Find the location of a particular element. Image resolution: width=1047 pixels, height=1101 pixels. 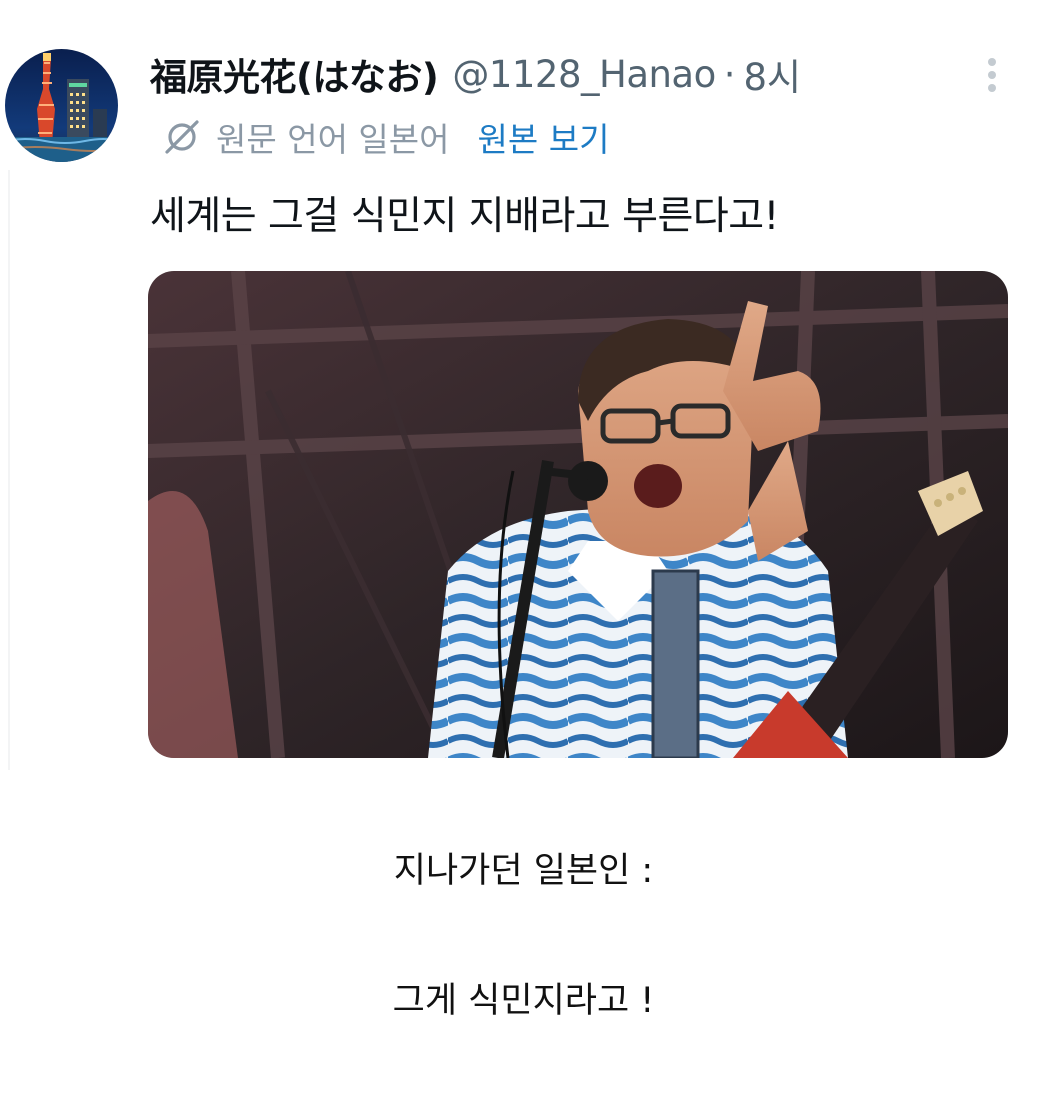

caption-line-1: 지나가던 일본인 : is located at coordinates (523, 871).